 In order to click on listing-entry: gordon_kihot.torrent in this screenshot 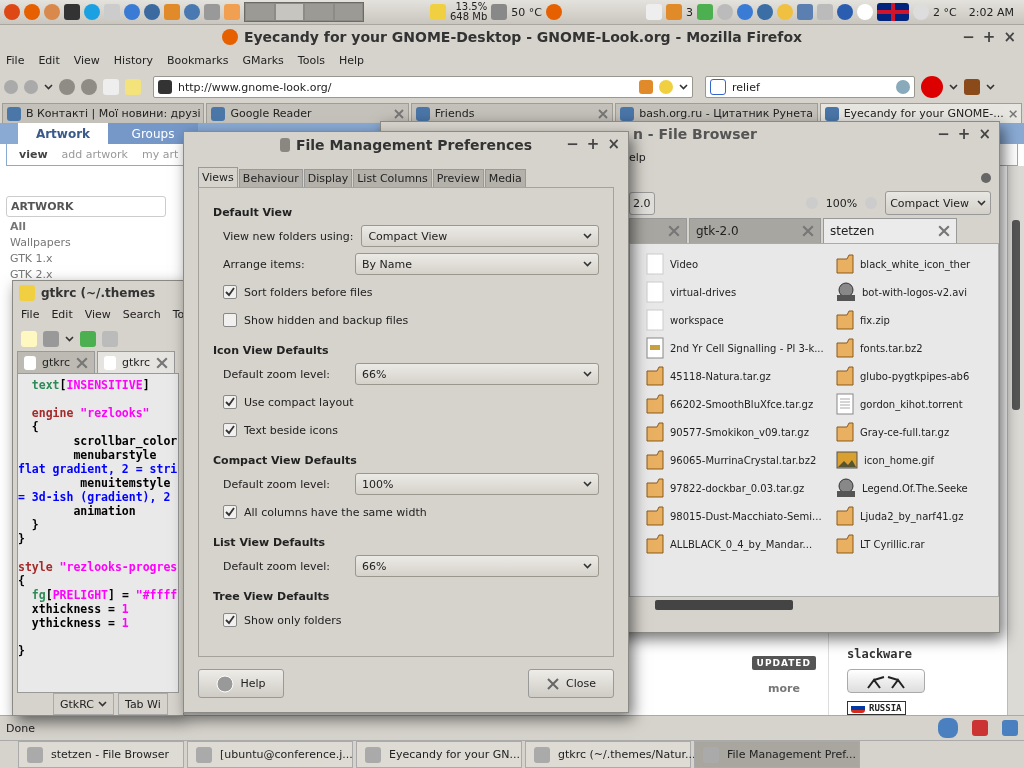, I will do `click(917, 404)`.